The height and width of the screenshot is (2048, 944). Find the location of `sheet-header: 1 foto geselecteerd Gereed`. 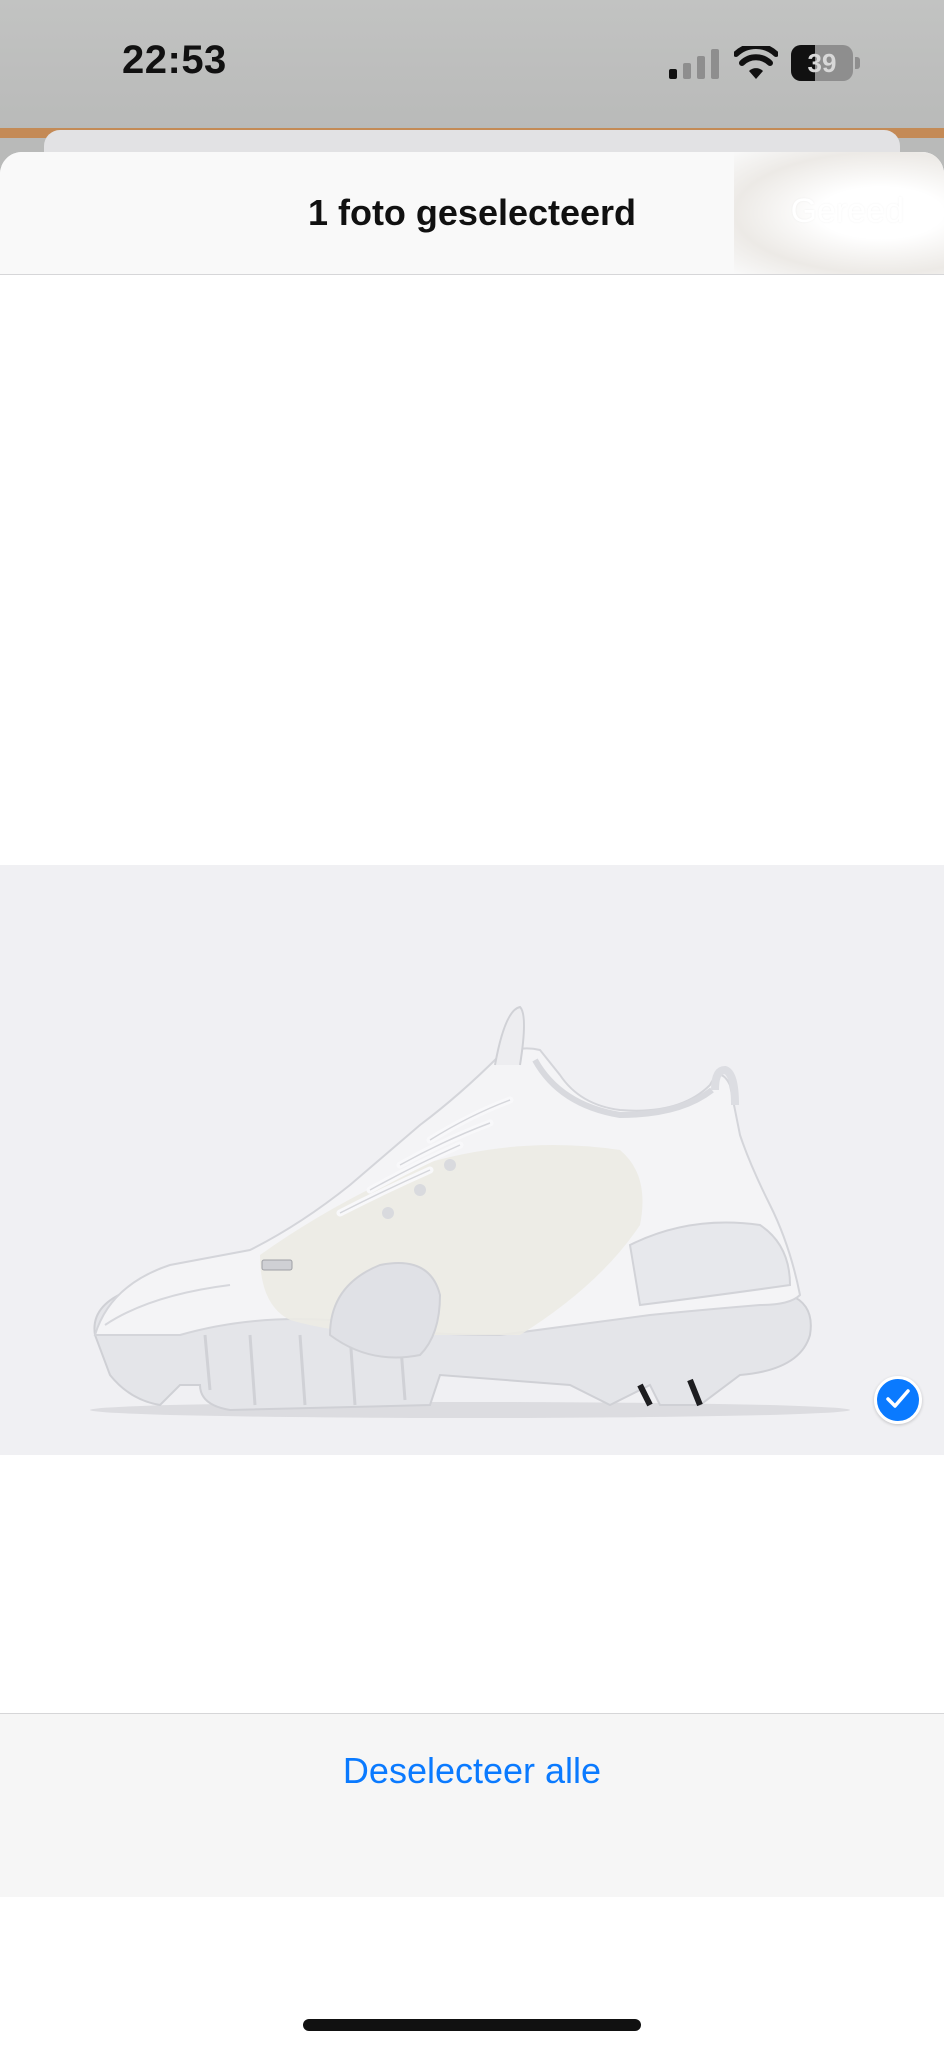

sheet-header: 1 foto geselecteerd Gereed is located at coordinates (472, 213).